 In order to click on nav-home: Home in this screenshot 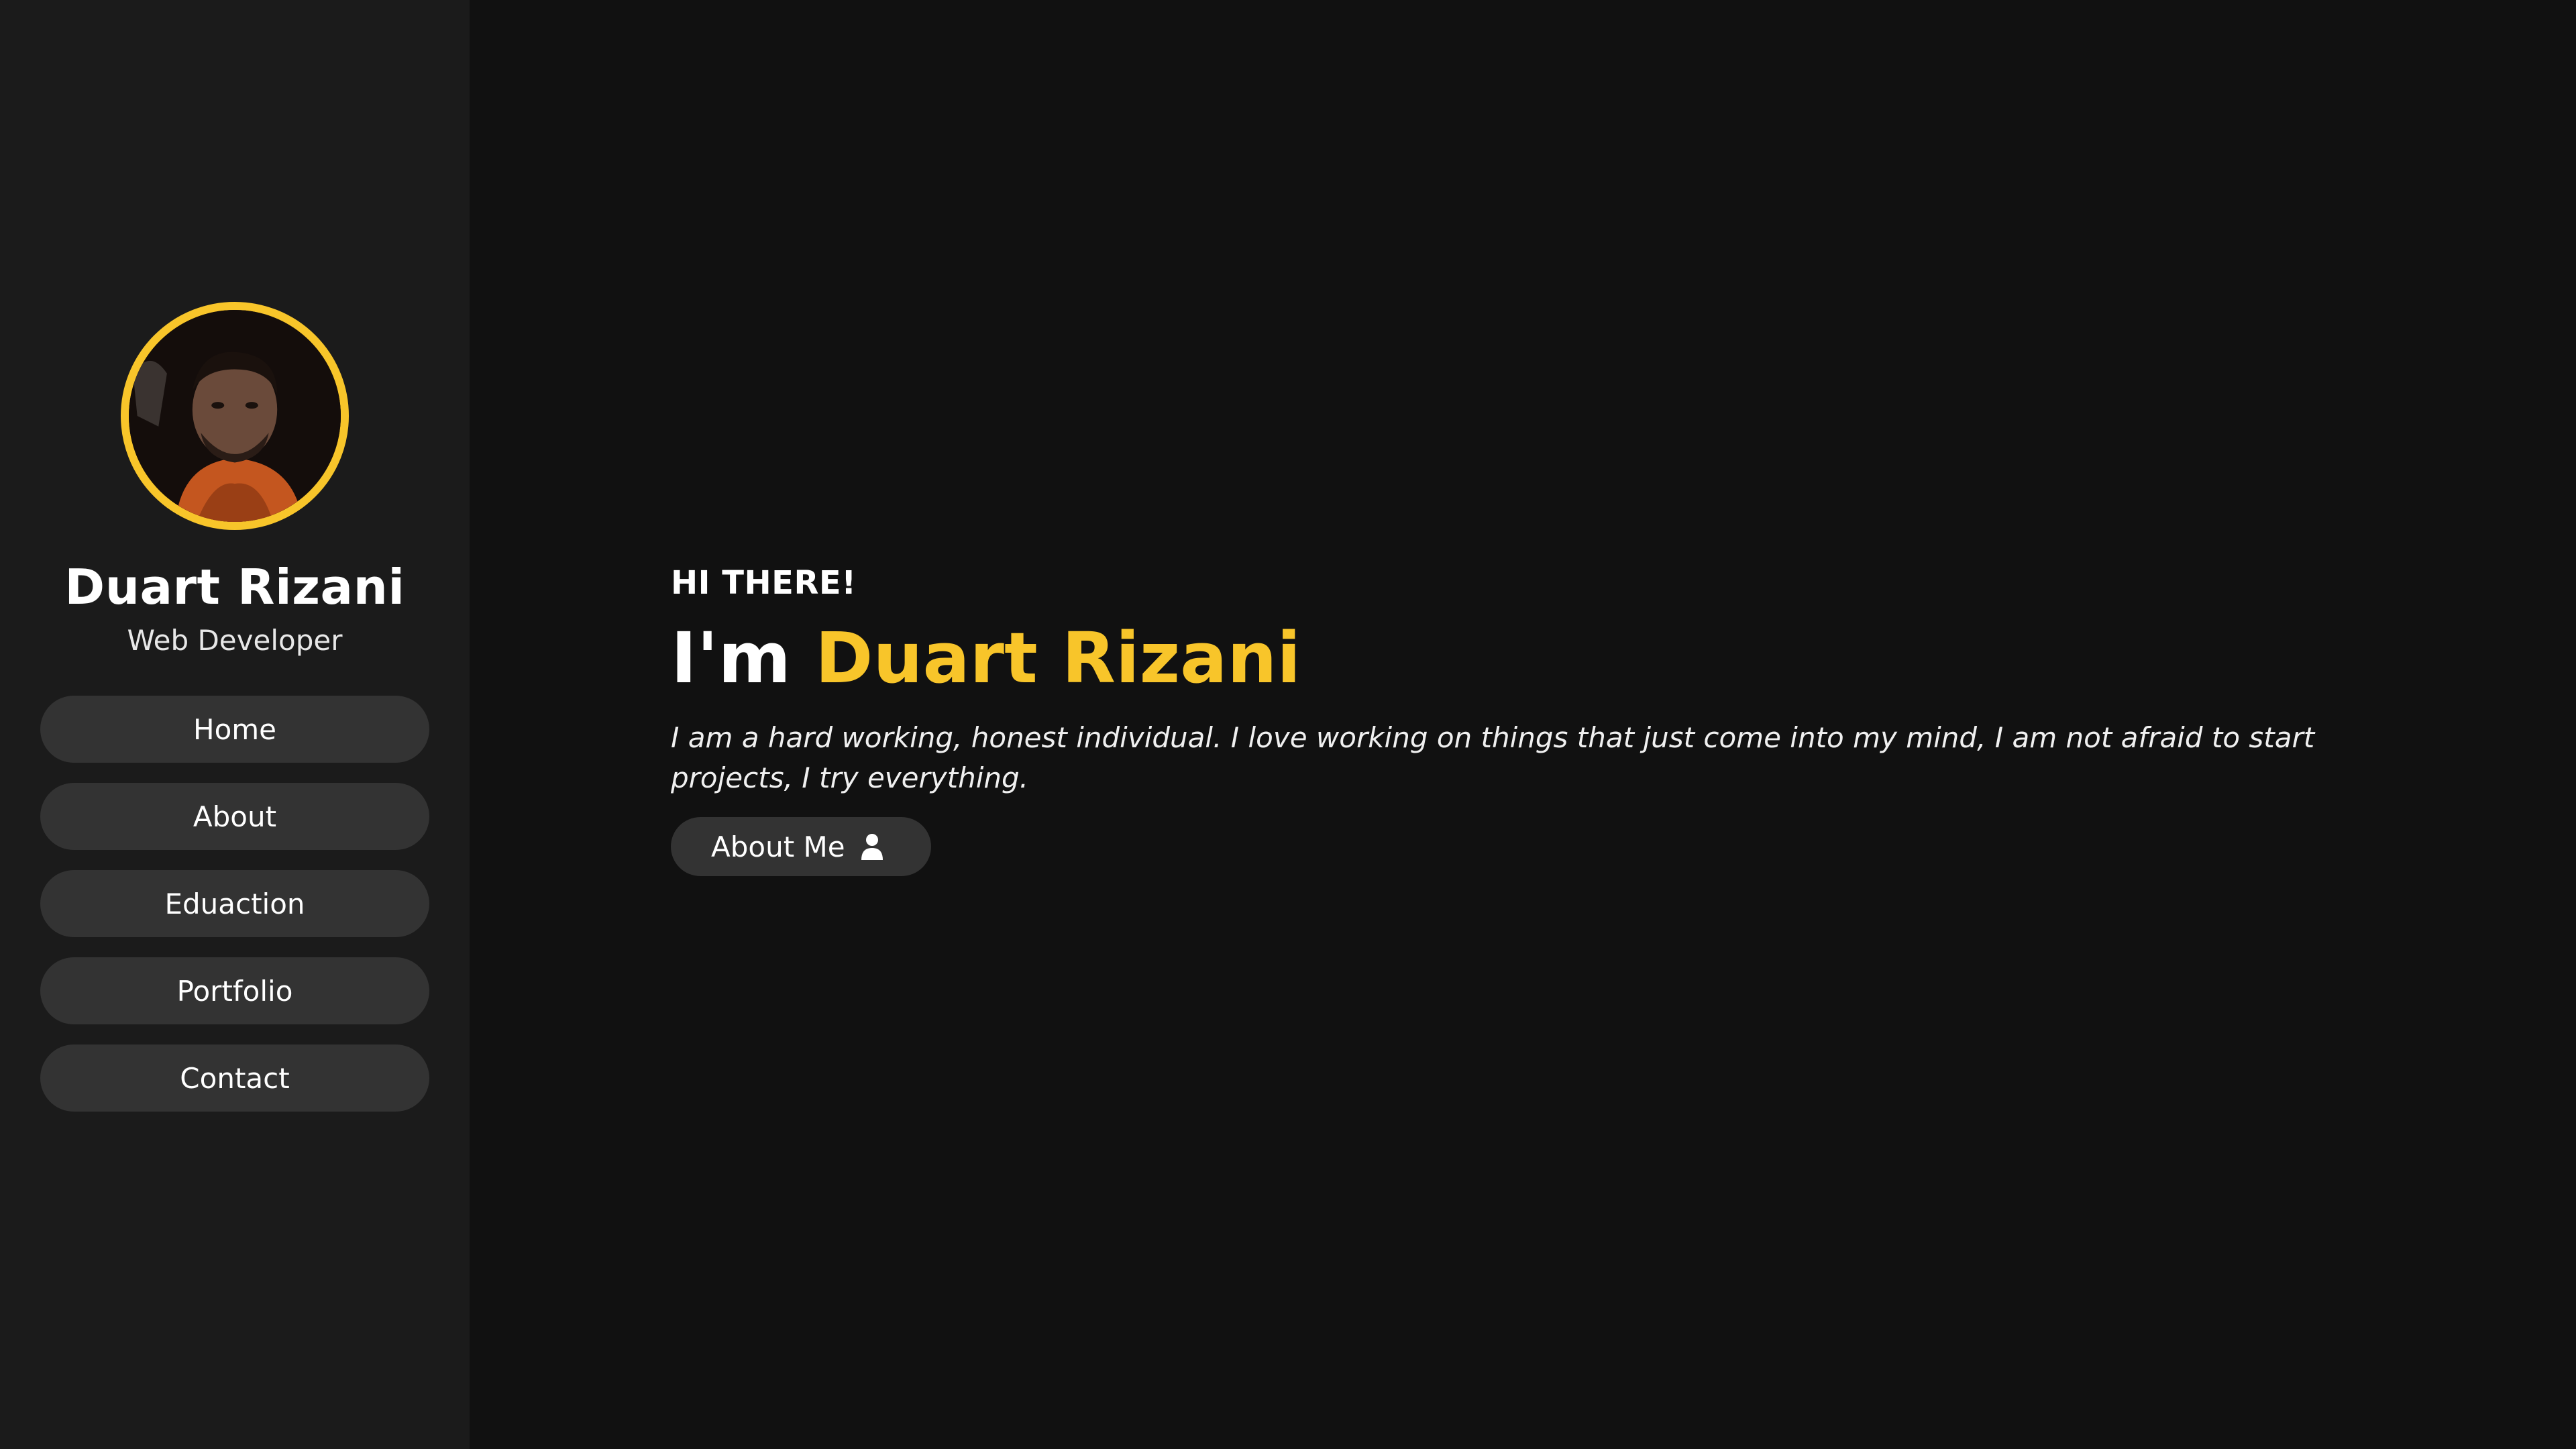, I will do `click(234, 729)`.